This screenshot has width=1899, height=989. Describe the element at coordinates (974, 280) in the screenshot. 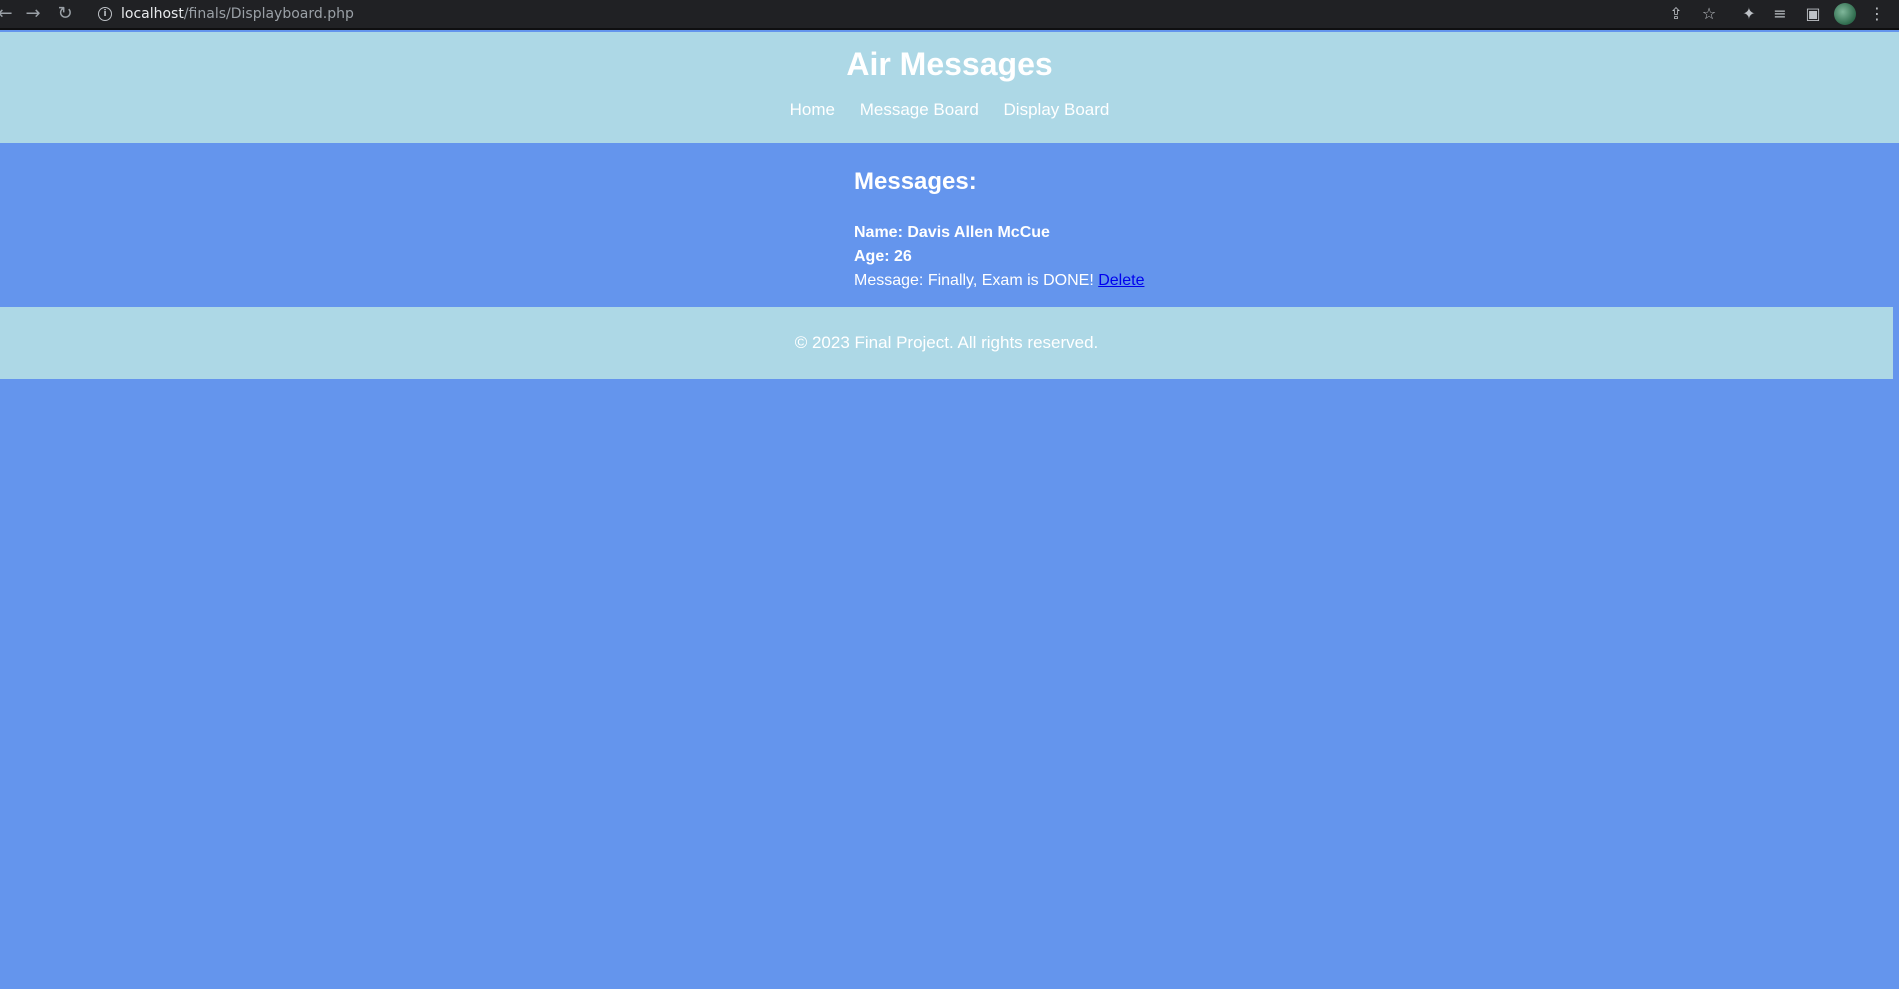

I see `message-text: Message: Finally, Exam is DONE!` at that location.